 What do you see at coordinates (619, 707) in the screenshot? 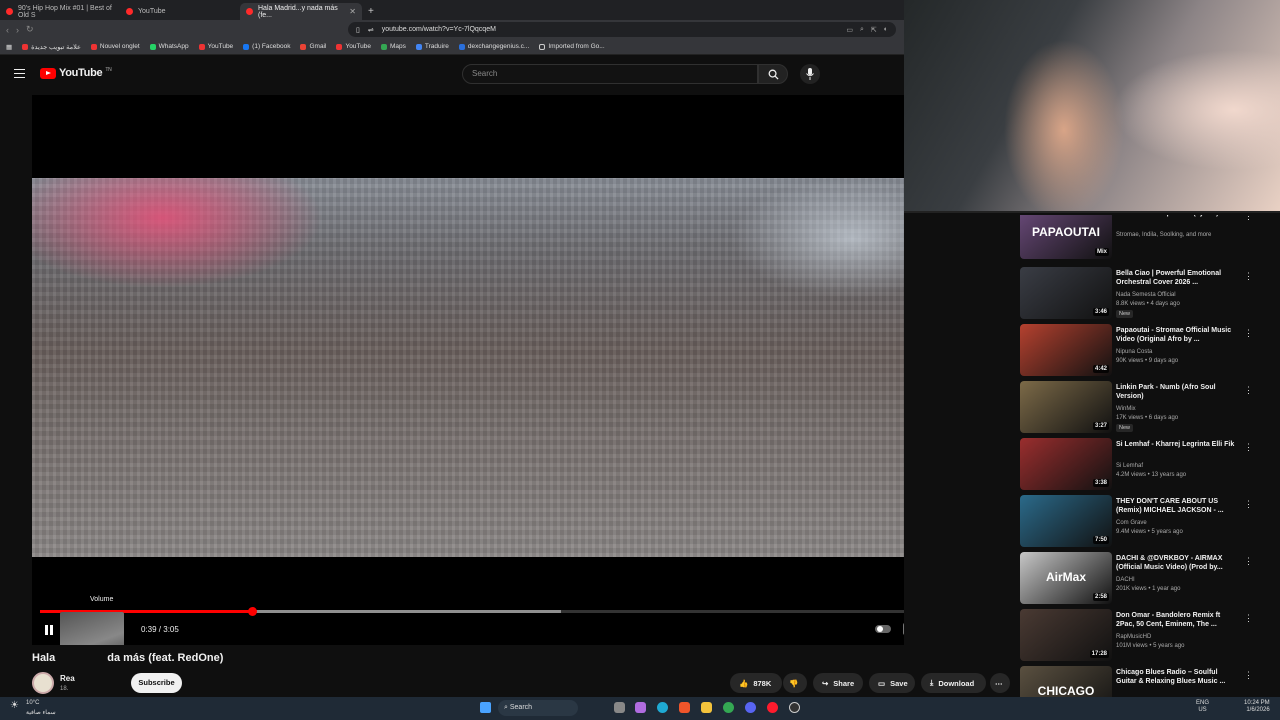
I see `task-view-icon` at bounding box center [619, 707].